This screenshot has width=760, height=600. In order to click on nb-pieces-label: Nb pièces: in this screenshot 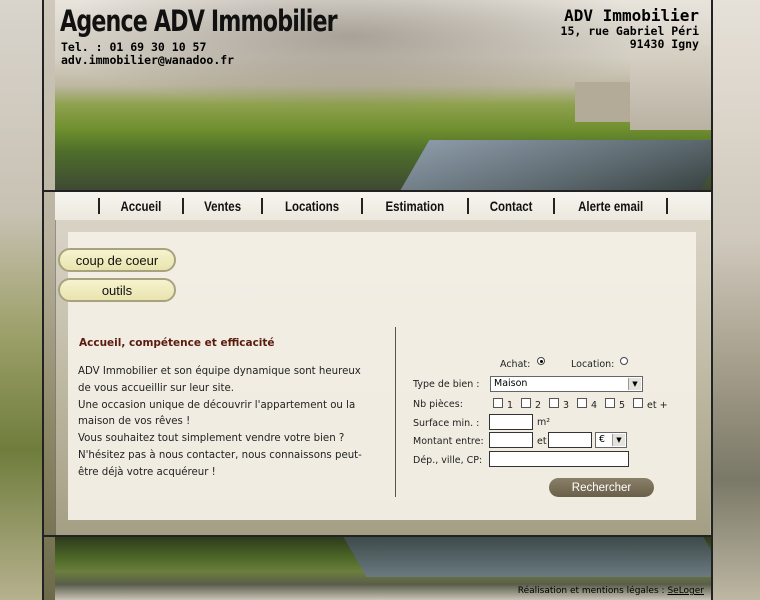, I will do `click(438, 404)`.